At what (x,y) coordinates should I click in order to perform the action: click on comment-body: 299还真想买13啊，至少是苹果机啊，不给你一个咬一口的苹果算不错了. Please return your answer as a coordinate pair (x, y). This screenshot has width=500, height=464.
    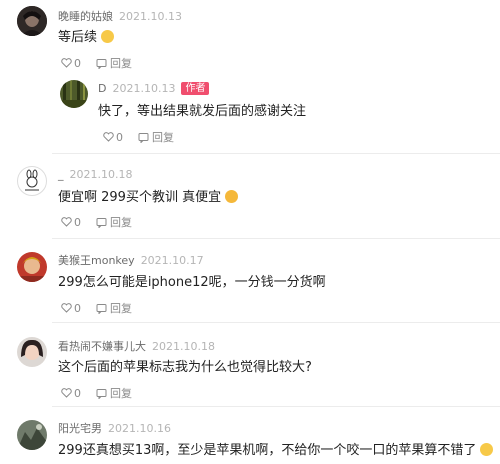
    Looking at the image, I should click on (267, 450).